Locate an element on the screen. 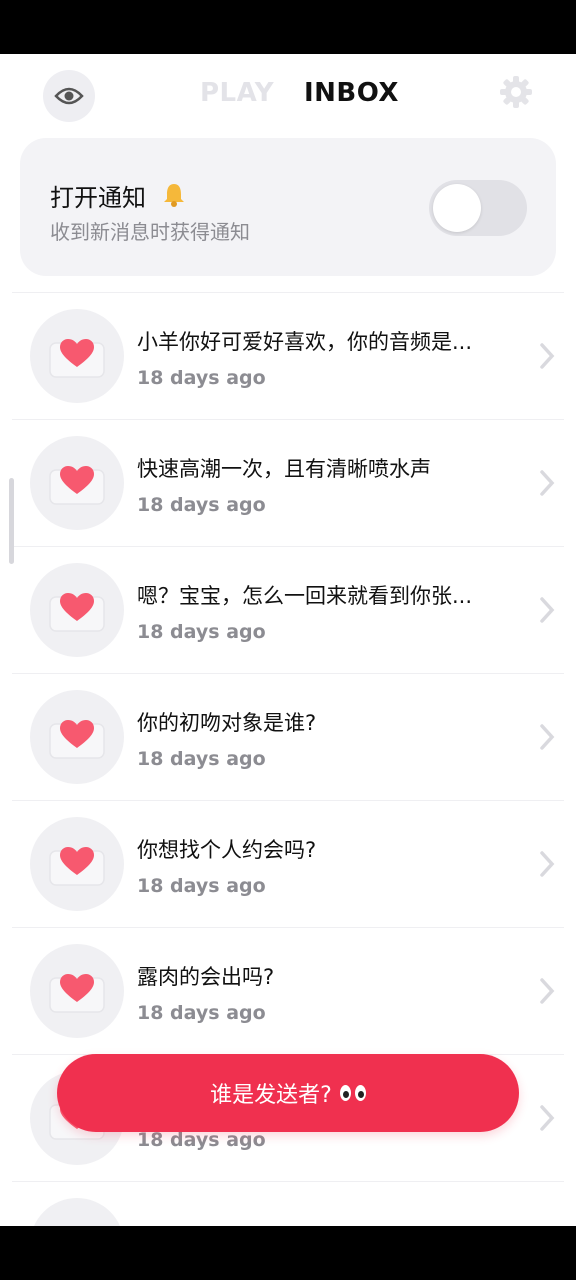 This screenshot has height=1280, width=576. notification-title: 打开通知 is located at coordinates (118, 195).